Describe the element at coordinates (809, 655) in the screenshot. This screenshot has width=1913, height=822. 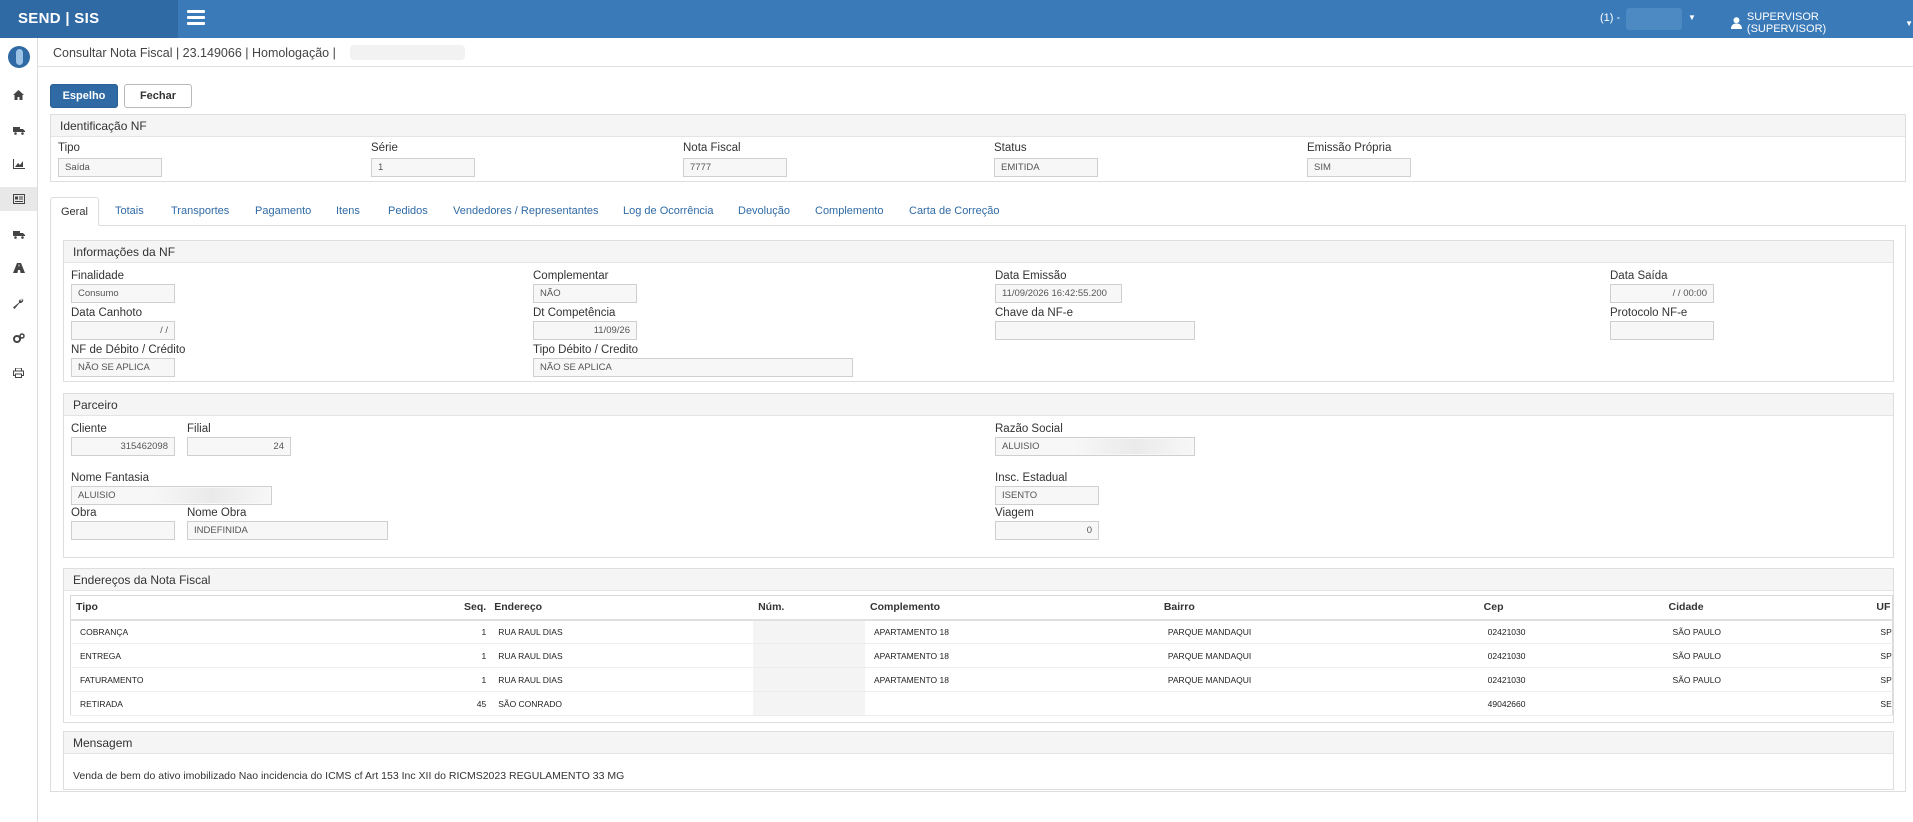
I see `cell-num` at that location.